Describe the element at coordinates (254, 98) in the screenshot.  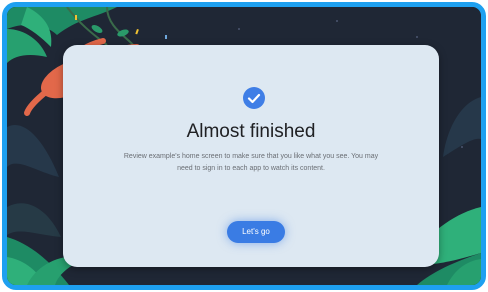
I see `check-circle-icon` at that location.